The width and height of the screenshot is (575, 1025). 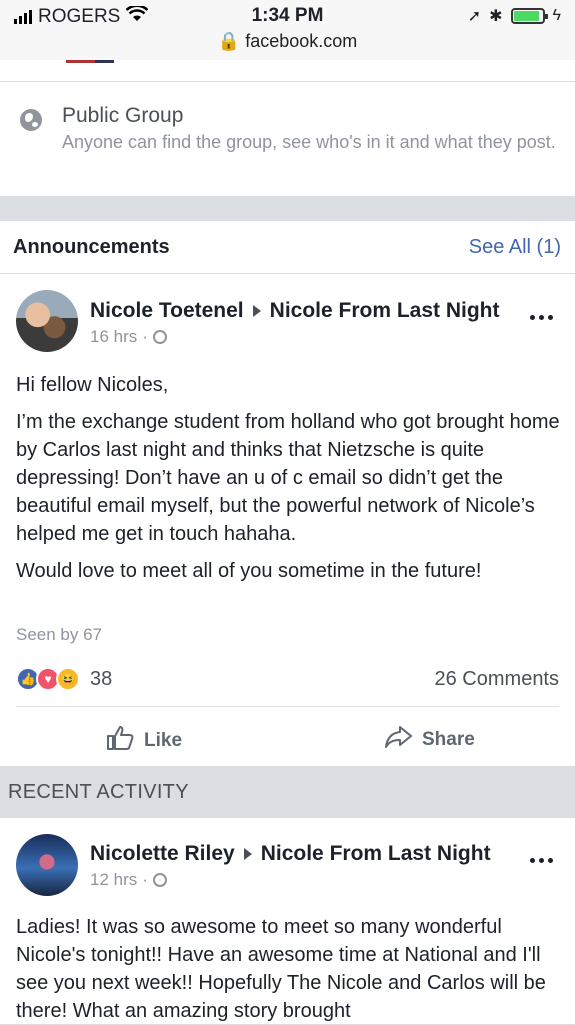 I want to click on announcements-title: Announcements, so click(x=91, y=247).